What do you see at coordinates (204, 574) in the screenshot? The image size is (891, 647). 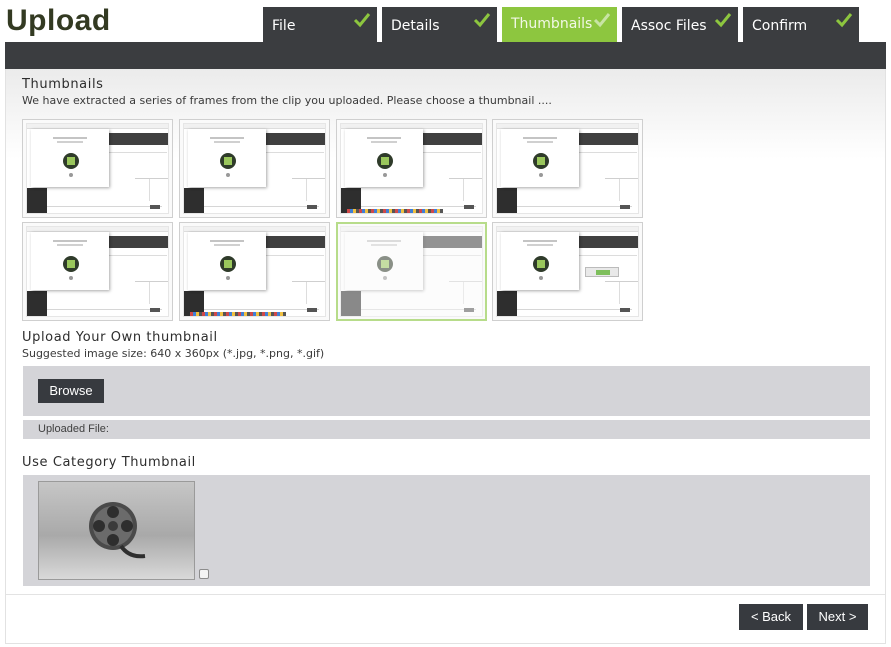 I see `category-thumbnail-checkbox` at bounding box center [204, 574].